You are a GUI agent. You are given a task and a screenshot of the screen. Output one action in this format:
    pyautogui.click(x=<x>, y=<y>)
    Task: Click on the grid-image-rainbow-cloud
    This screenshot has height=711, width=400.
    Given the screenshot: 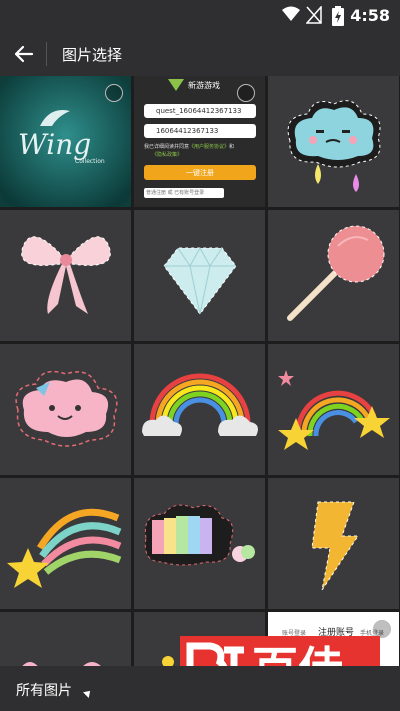 What is the action you would take?
    pyautogui.click(x=199, y=543)
    